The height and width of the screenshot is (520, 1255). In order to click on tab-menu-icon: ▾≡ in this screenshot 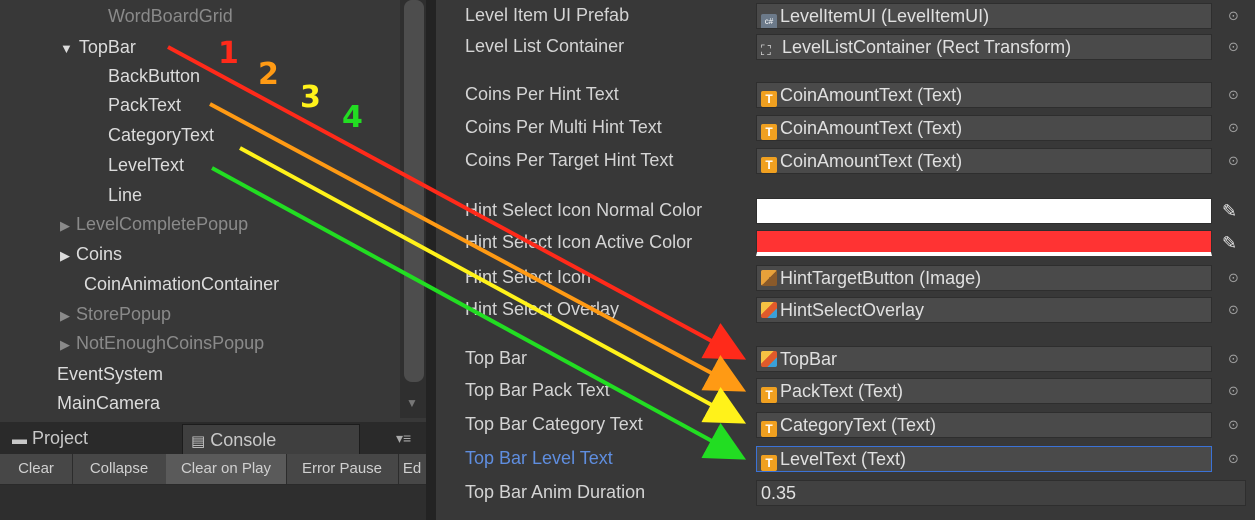, I will do `click(403, 438)`.